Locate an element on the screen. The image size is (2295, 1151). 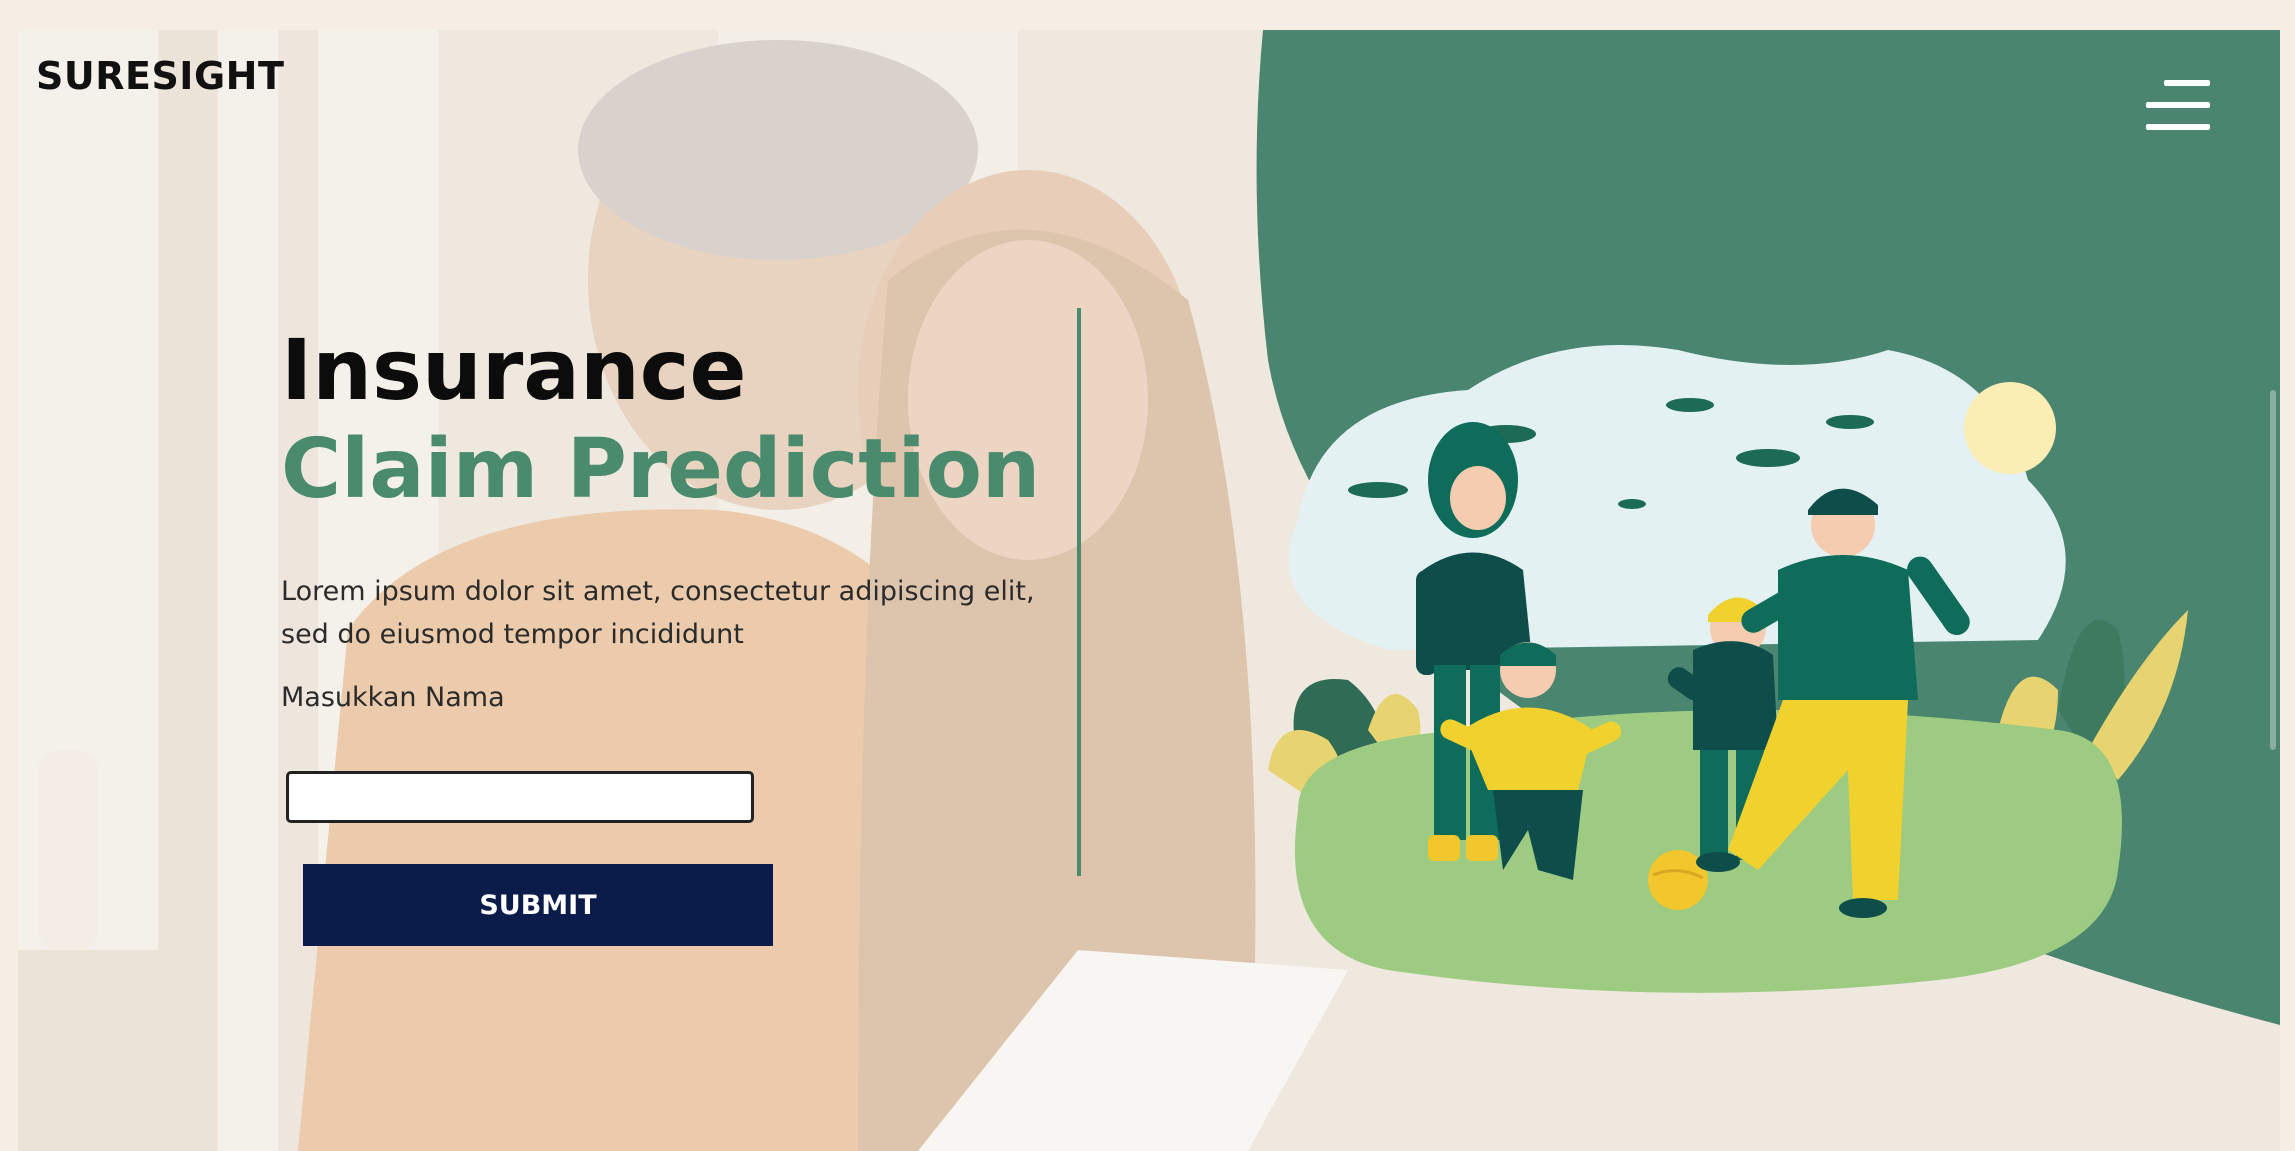
name-input is located at coordinates (520, 797).